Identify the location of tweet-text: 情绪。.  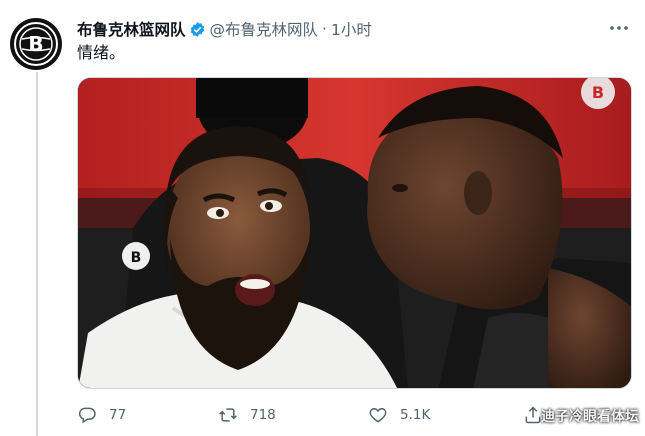
(101, 52).